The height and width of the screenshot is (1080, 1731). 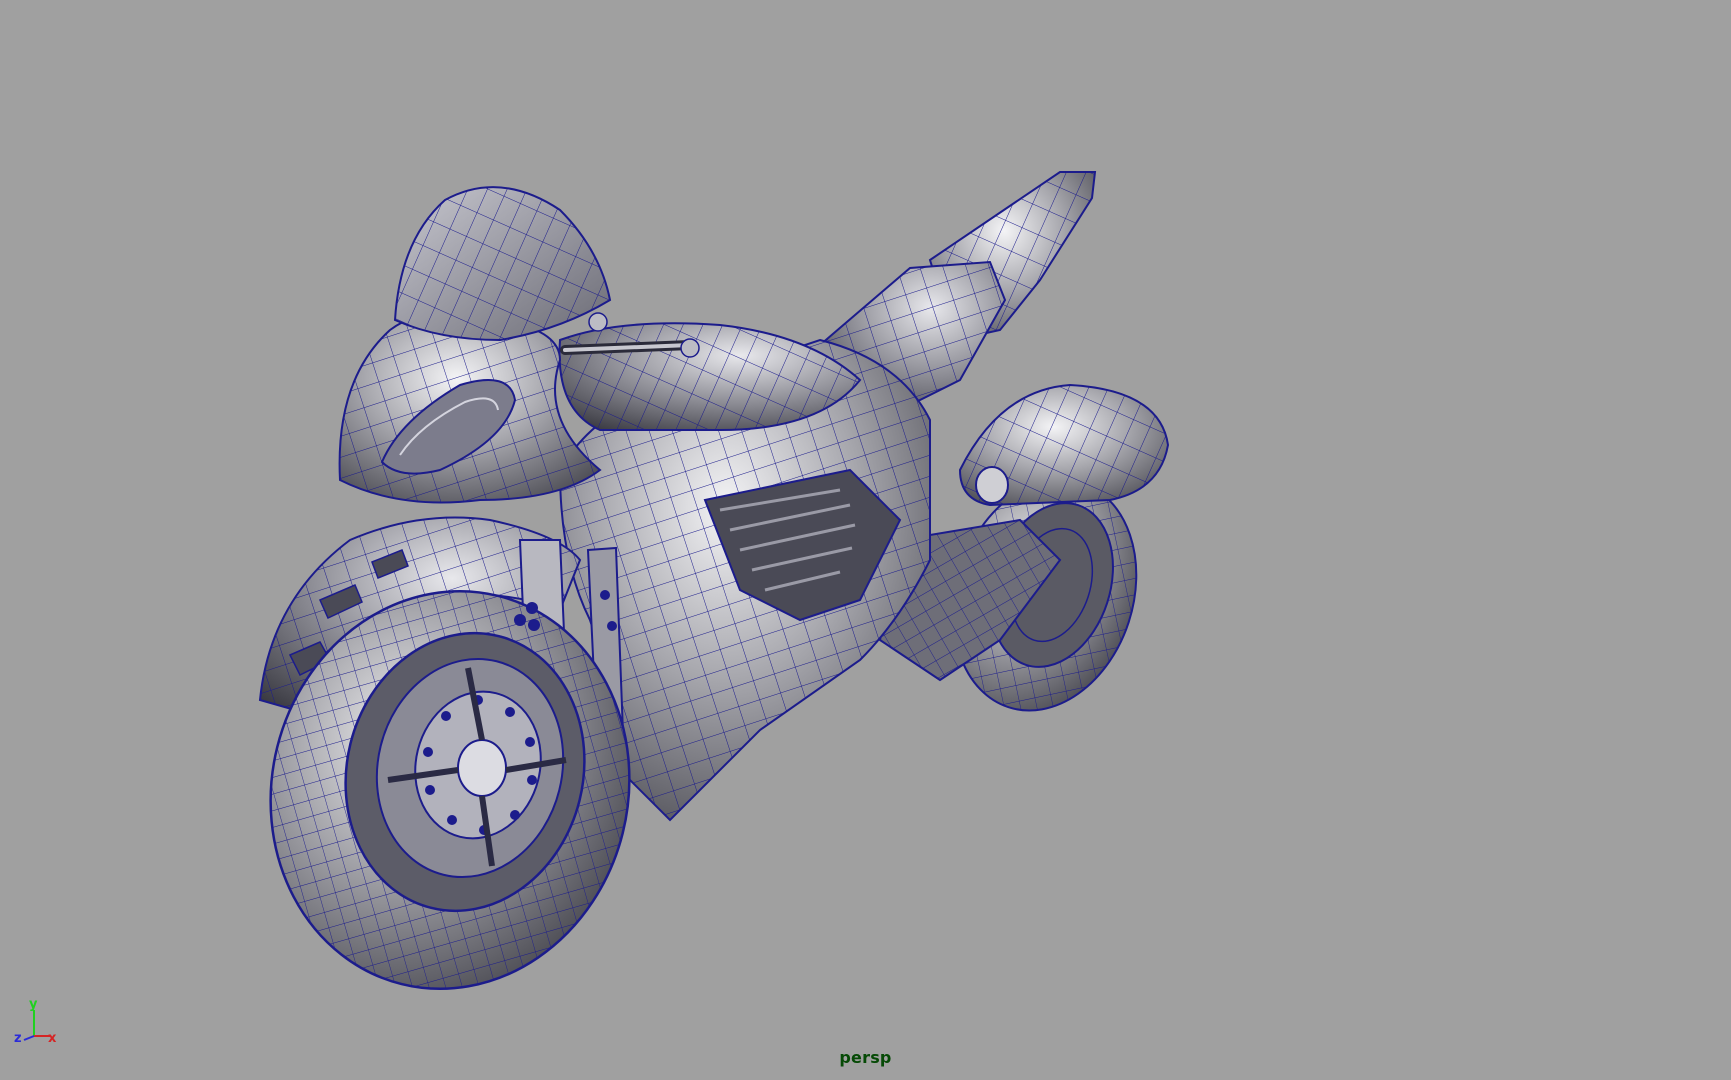 What do you see at coordinates (710, 376) in the screenshot?
I see `fuel-tank` at bounding box center [710, 376].